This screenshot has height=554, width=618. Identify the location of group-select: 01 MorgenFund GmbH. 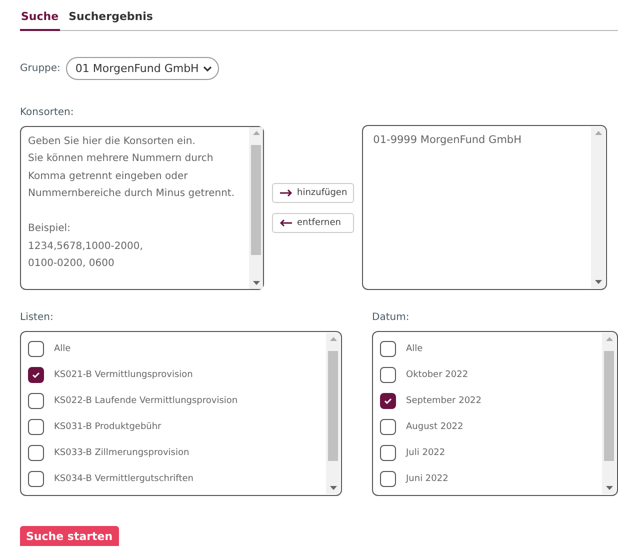
(142, 68).